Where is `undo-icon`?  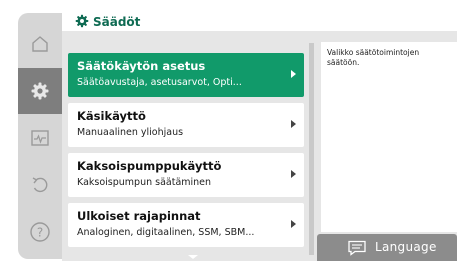 undo-icon is located at coordinates (40, 185).